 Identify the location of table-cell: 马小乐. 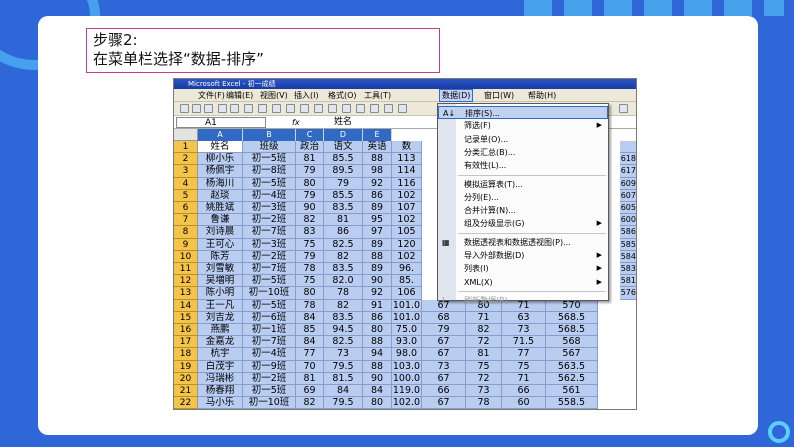
(220, 403).